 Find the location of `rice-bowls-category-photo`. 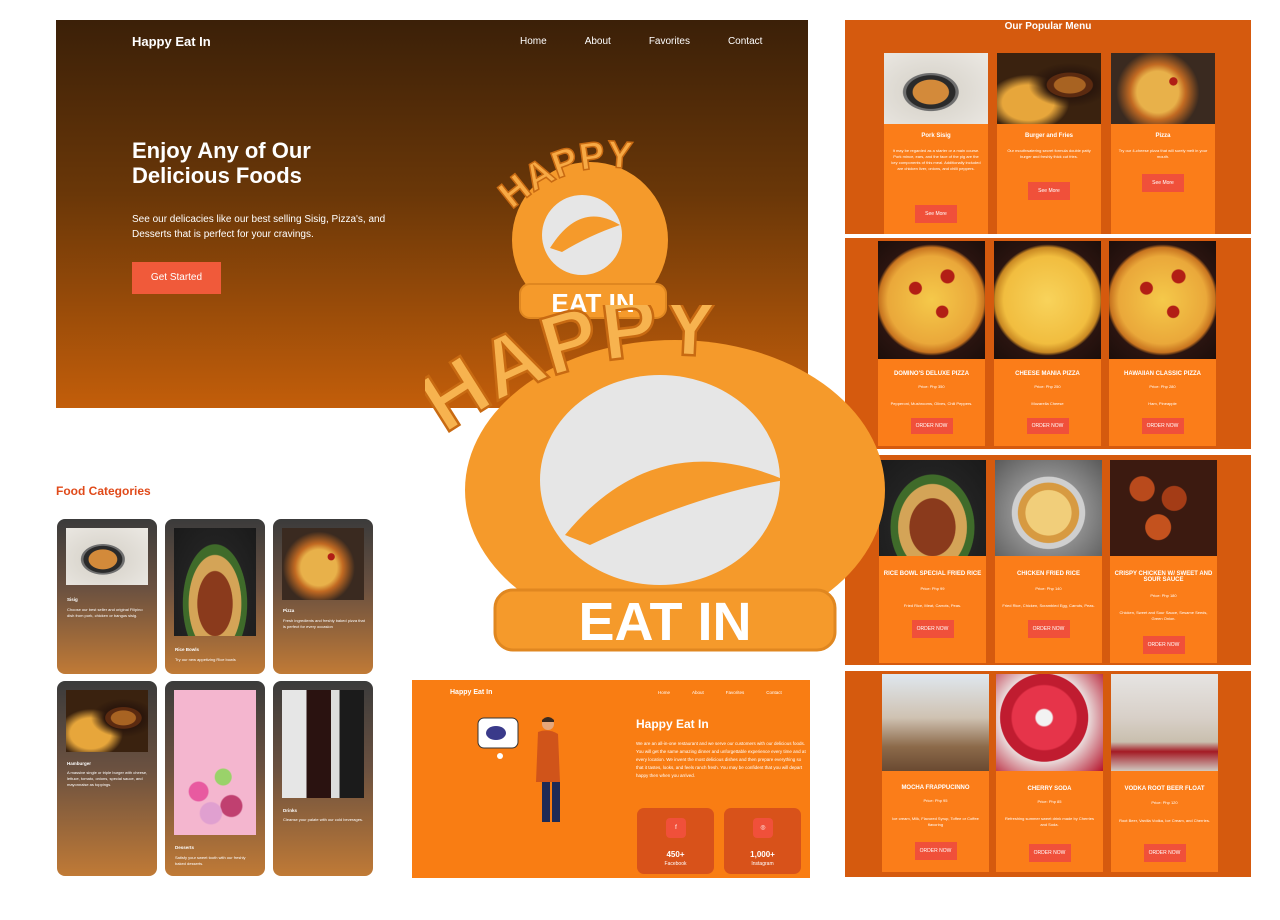

rice-bowls-category-photo is located at coordinates (215, 582).